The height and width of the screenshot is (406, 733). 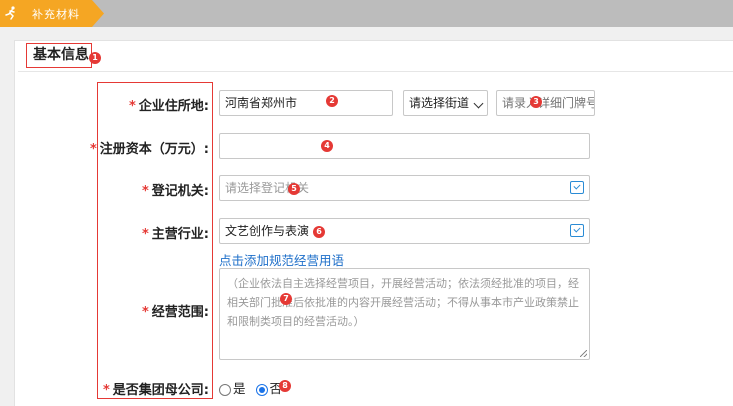 I want to click on group-company-radio-group: 是 否, so click(x=253, y=387).